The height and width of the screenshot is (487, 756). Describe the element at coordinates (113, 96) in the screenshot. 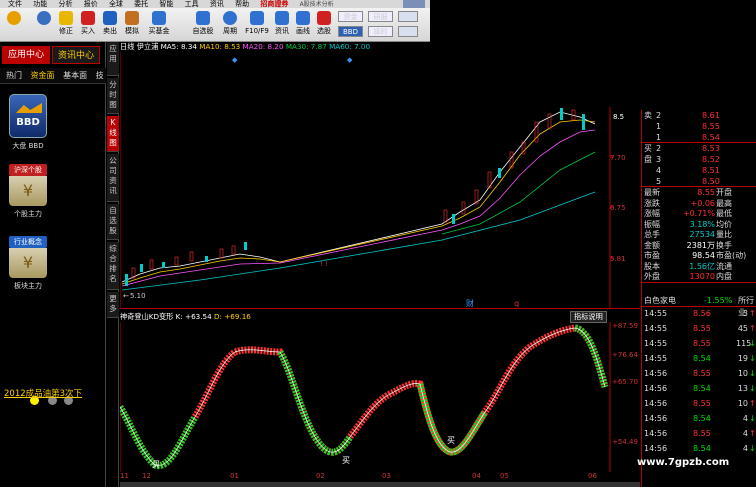

I see `tab-intraday: 分时图` at that location.